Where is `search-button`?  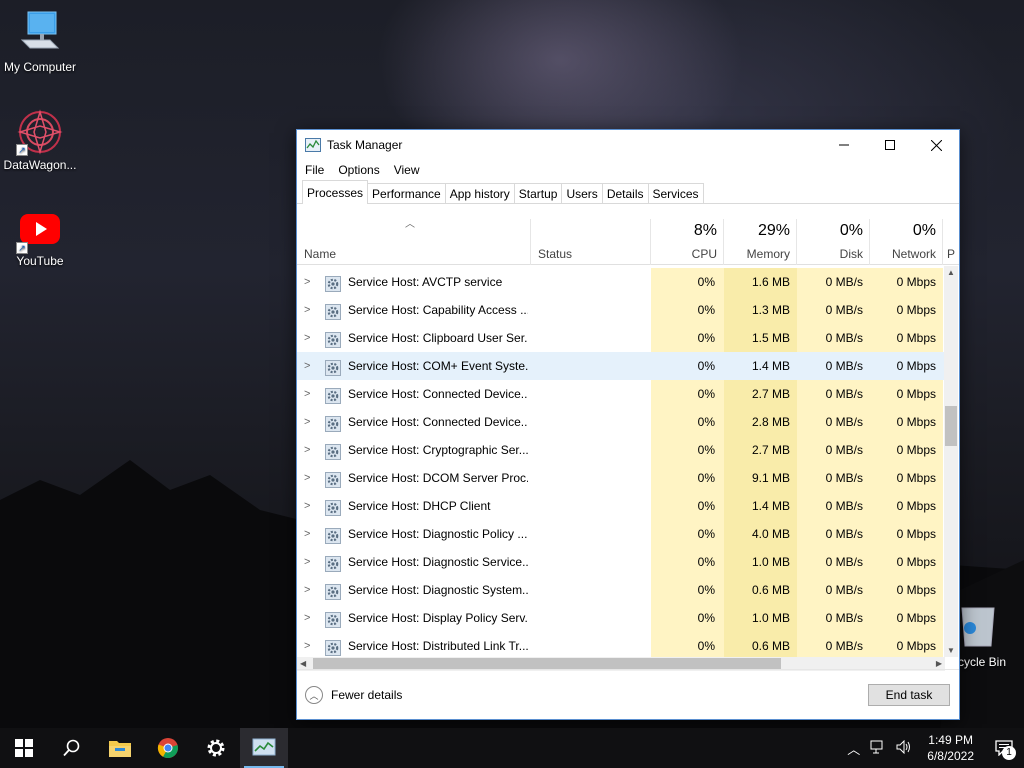 search-button is located at coordinates (72, 748).